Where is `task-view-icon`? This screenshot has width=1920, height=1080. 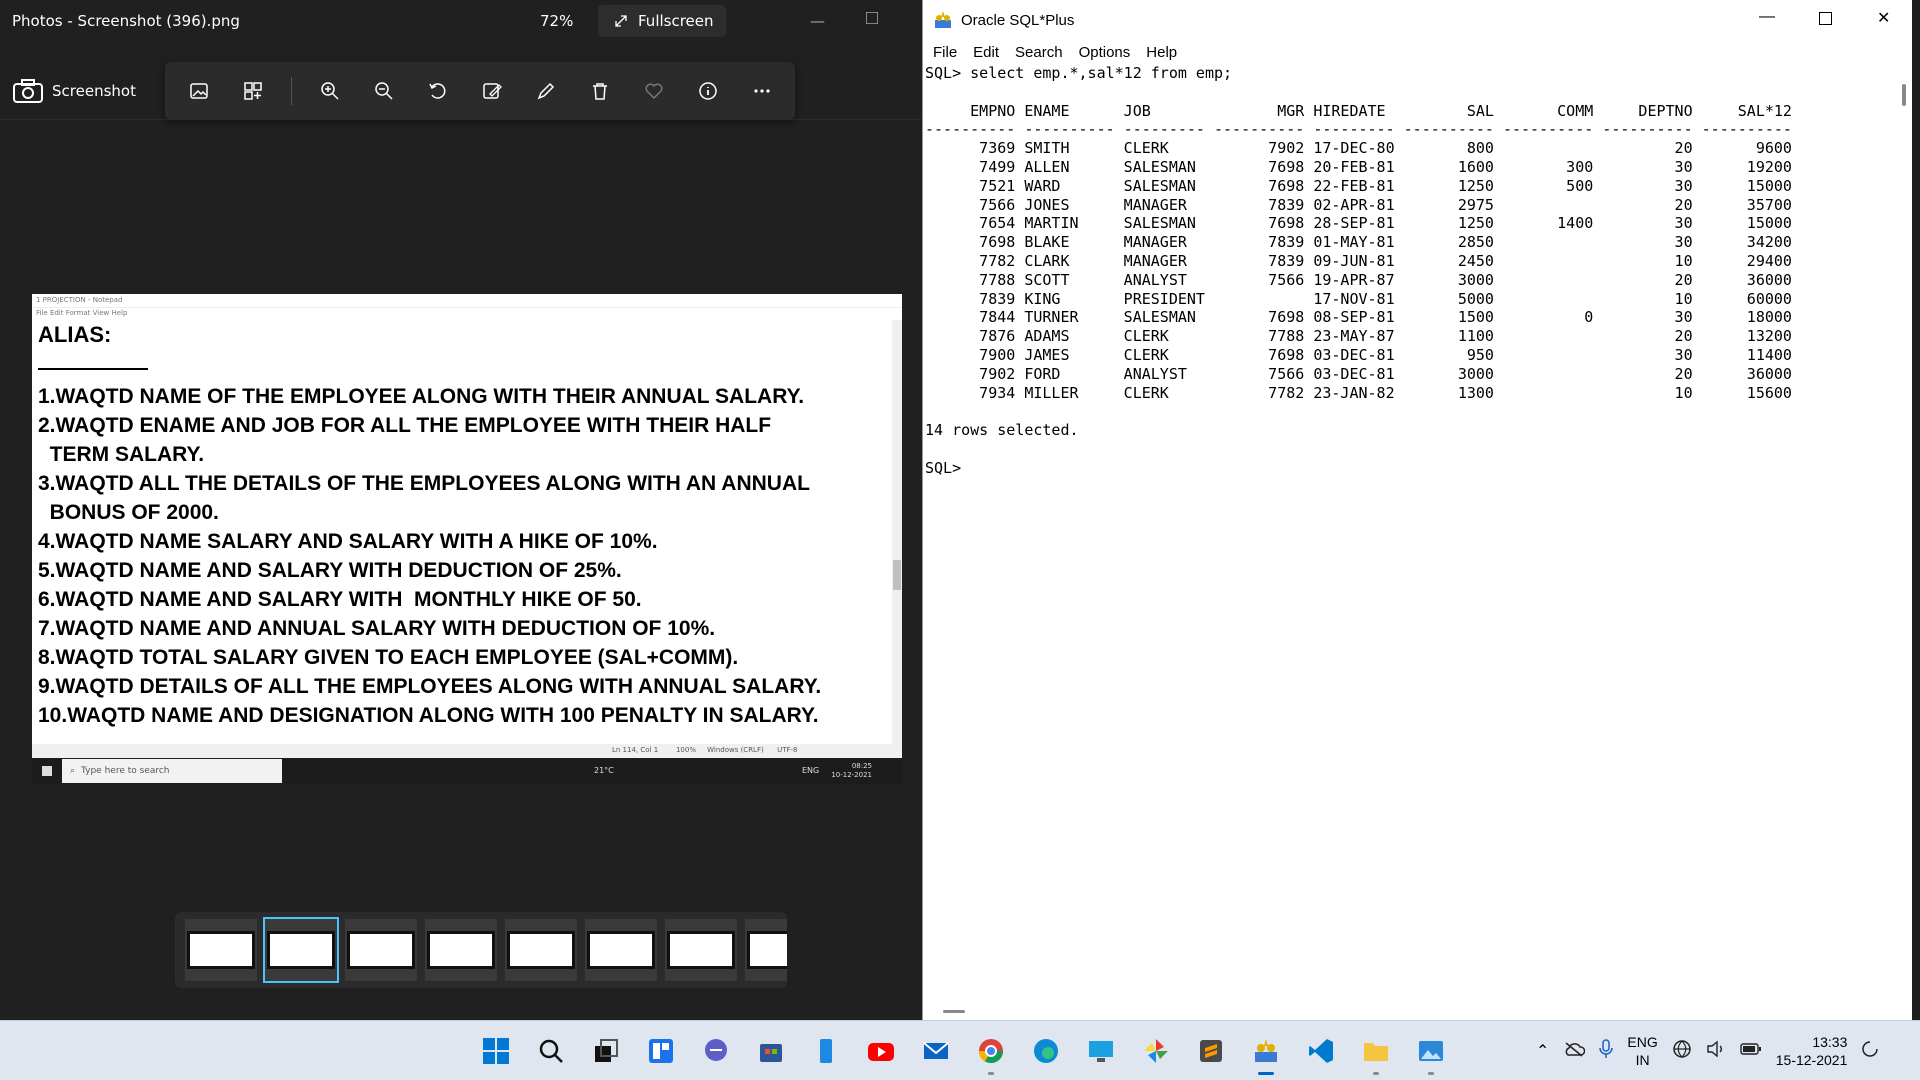
task-view-icon is located at coordinates (606, 1051).